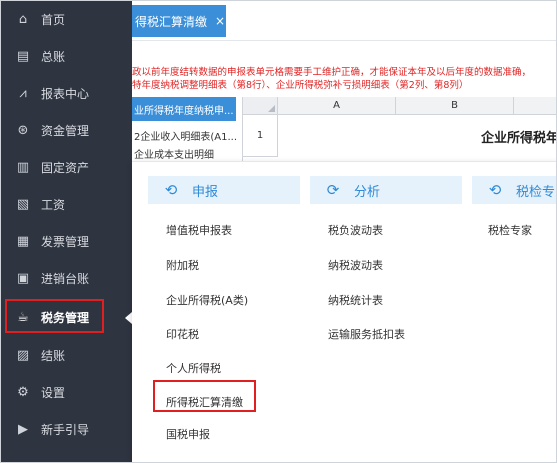 The width and height of the screenshot is (557, 463). I want to click on sidebar-item-label: 发票管理, so click(65, 242).